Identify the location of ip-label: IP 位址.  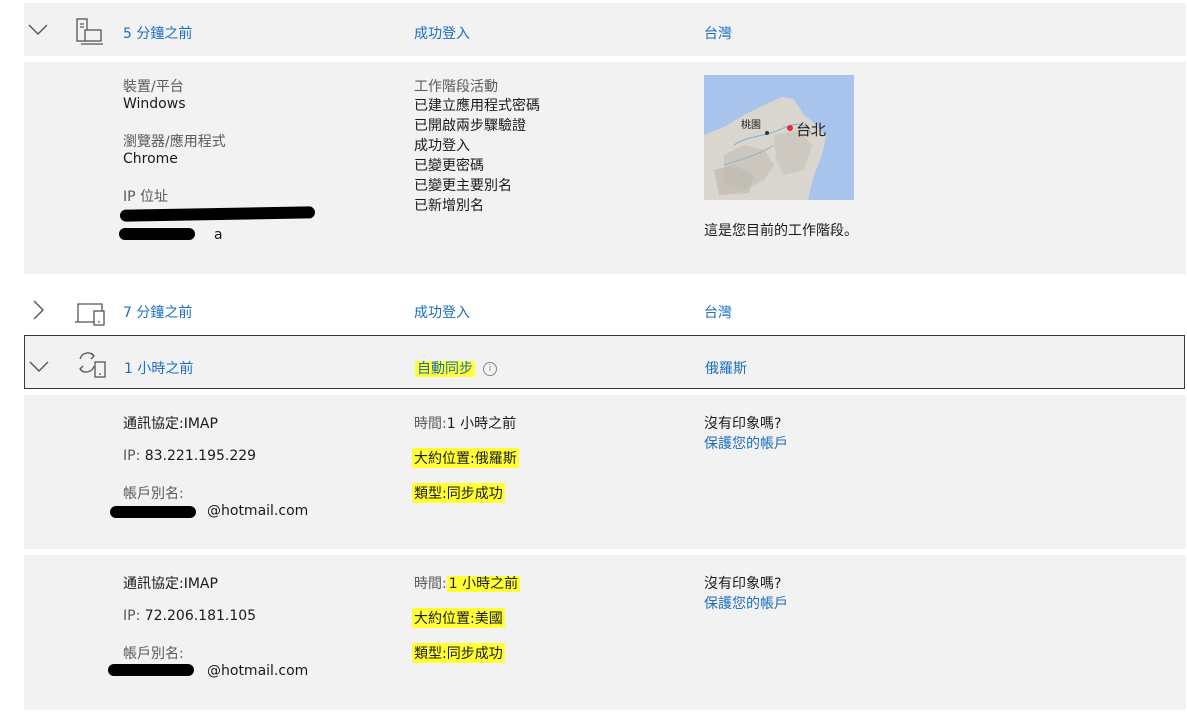
(146, 197).